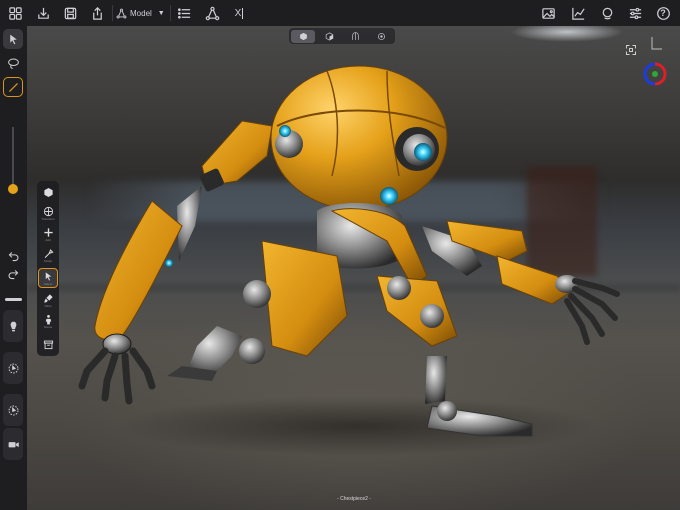 The width and height of the screenshot is (680, 510). I want to click on vertex-icon, so click(121, 13).